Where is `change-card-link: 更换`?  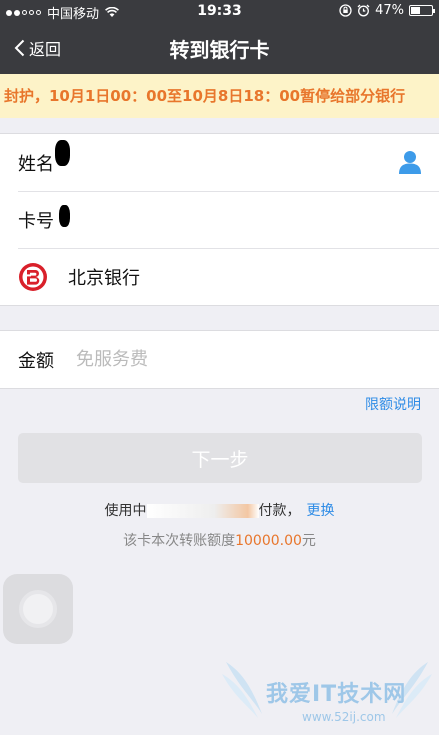
change-card-link: 更换 is located at coordinates (321, 511).